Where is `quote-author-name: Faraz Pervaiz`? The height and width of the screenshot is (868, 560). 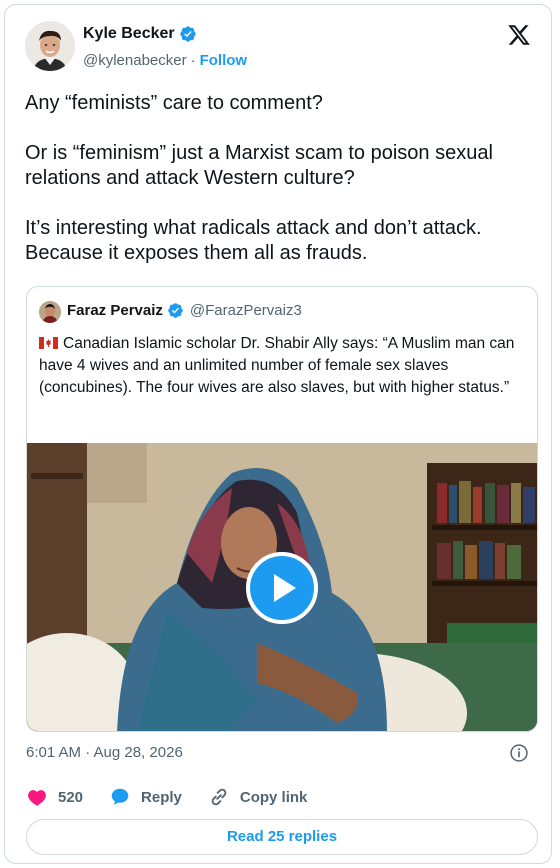 quote-author-name: Faraz Pervaiz is located at coordinates (115, 310).